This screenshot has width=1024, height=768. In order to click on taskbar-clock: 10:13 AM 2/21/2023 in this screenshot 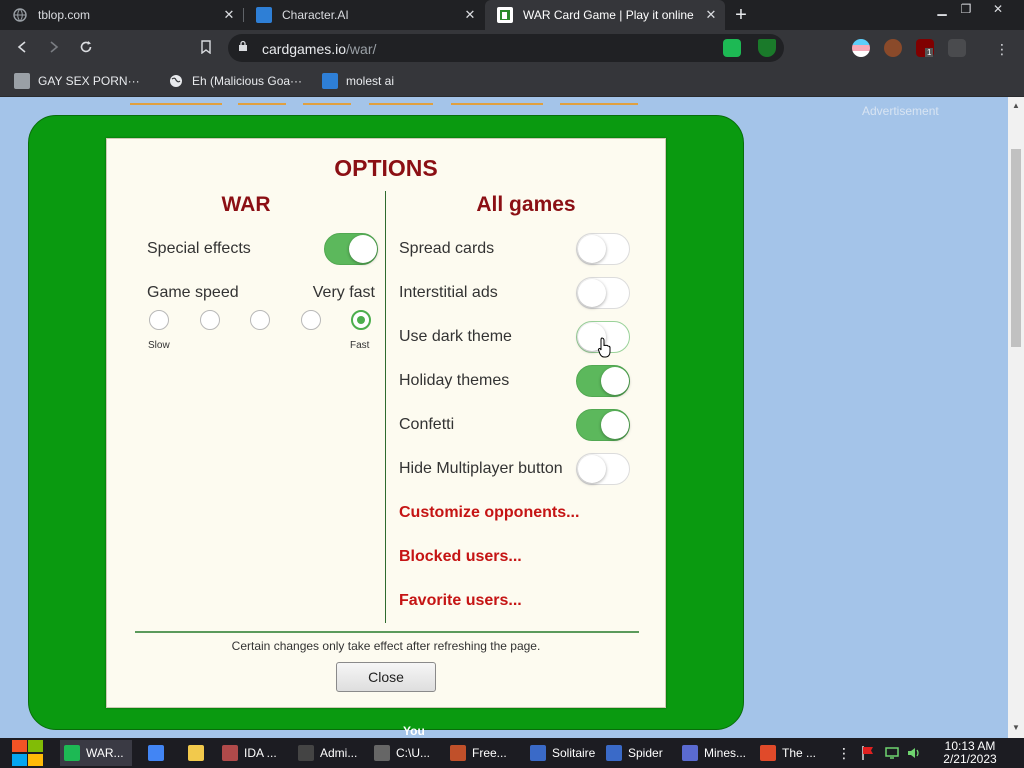, I will do `click(970, 753)`.